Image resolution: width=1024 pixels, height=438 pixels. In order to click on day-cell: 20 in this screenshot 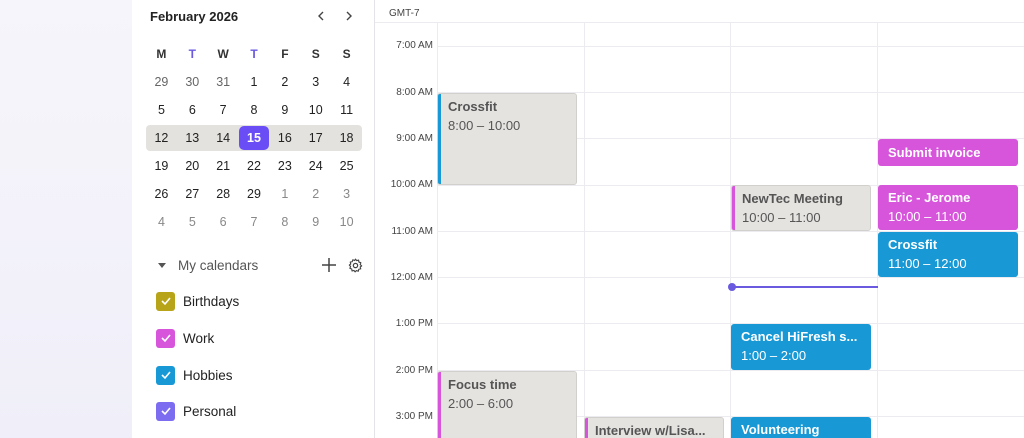, I will do `click(192, 166)`.